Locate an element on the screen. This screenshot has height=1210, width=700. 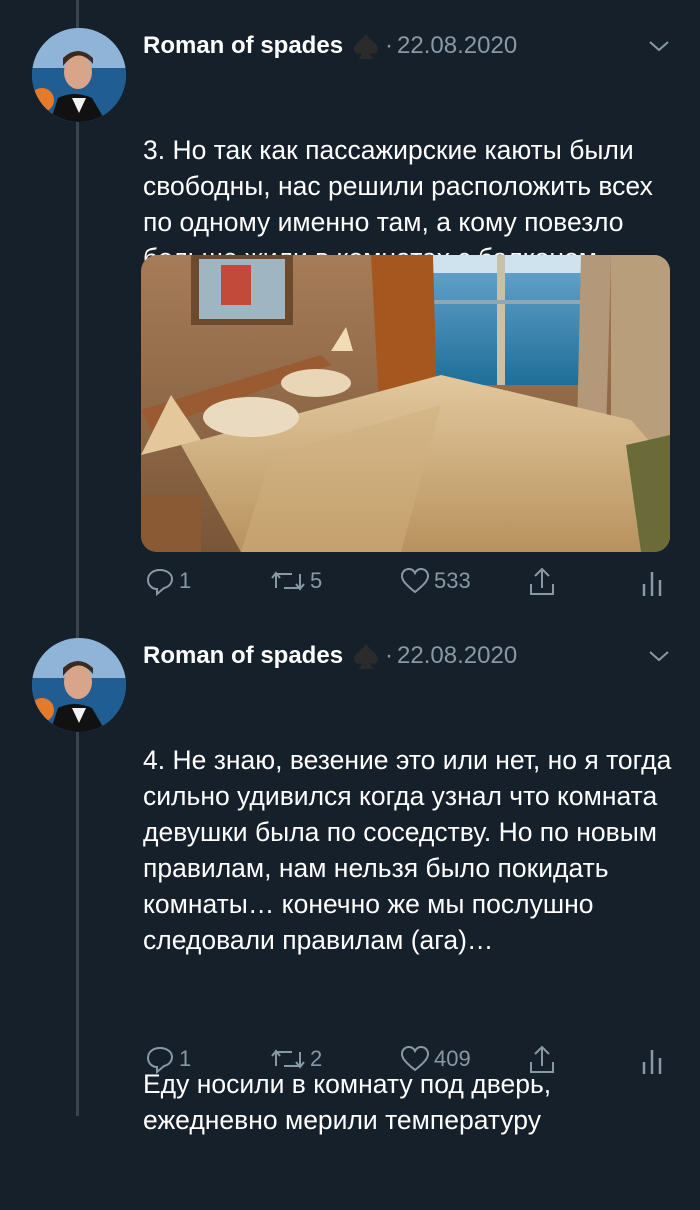
retweet-count: 2 is located at coordinates (316, 1058).